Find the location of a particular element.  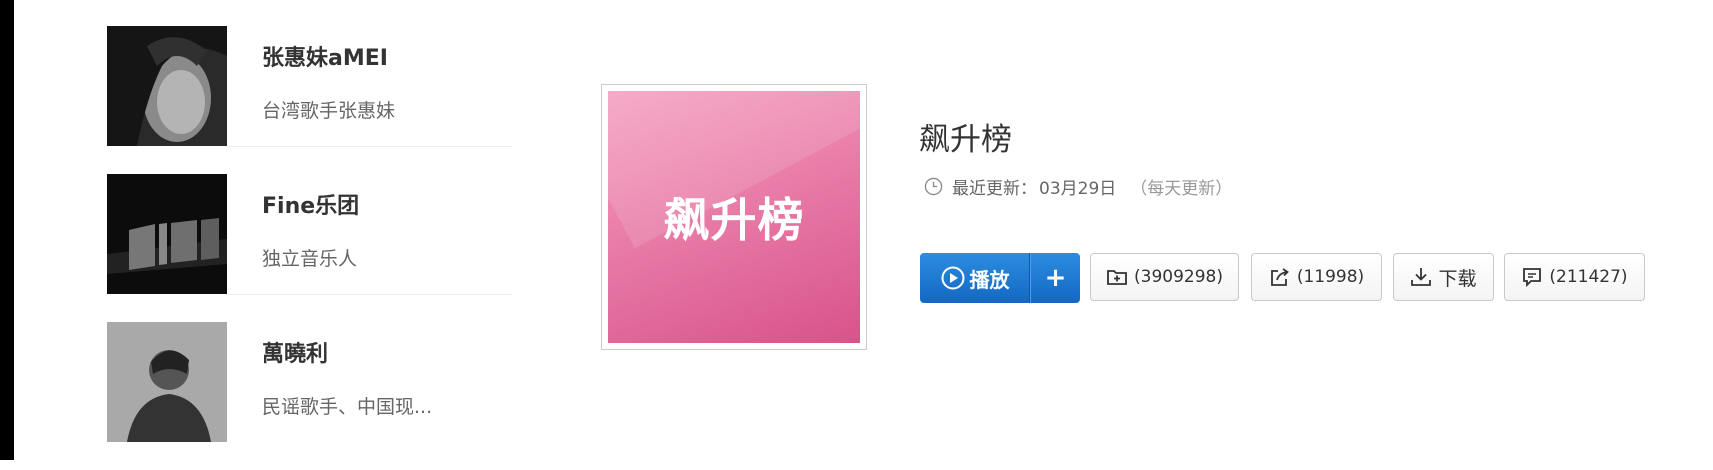

download-label: 下载 is located at coordinates (1457, 278).